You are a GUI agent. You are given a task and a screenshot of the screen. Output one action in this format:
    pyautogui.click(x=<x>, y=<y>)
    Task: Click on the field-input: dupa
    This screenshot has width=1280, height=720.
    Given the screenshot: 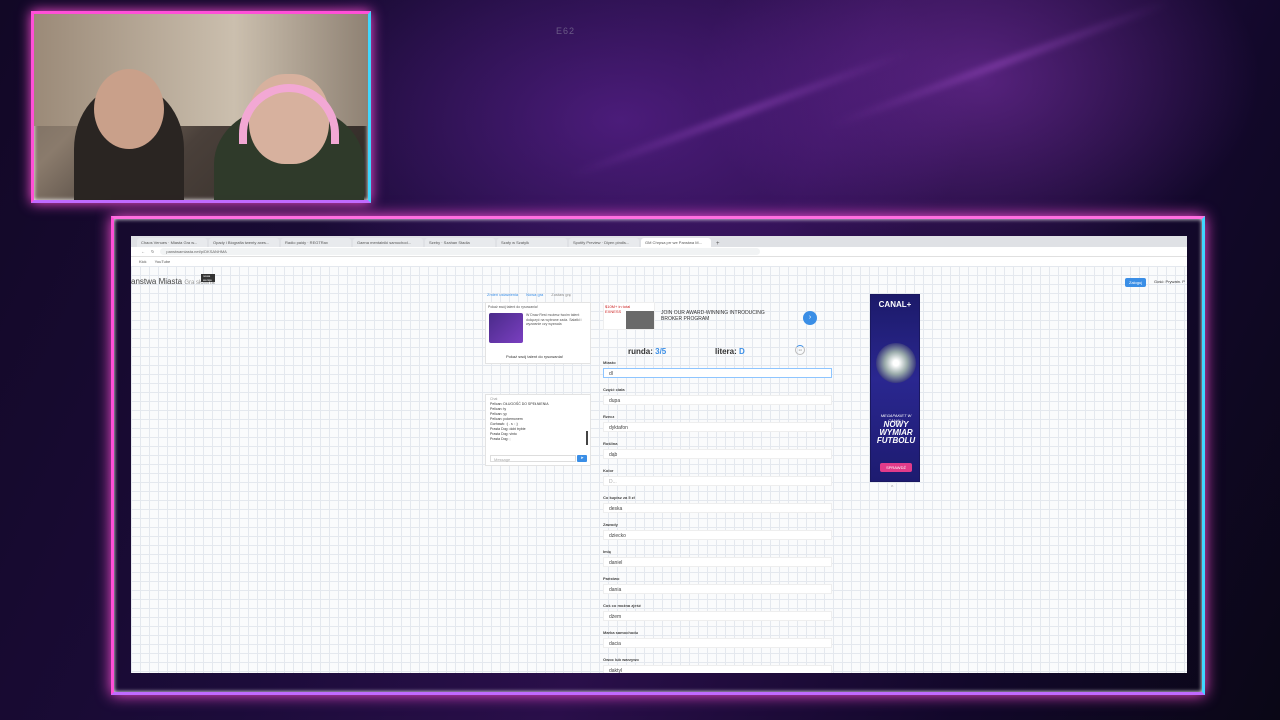 What is the action you would take?
    pyautogui.click(x=717, y=400)
    